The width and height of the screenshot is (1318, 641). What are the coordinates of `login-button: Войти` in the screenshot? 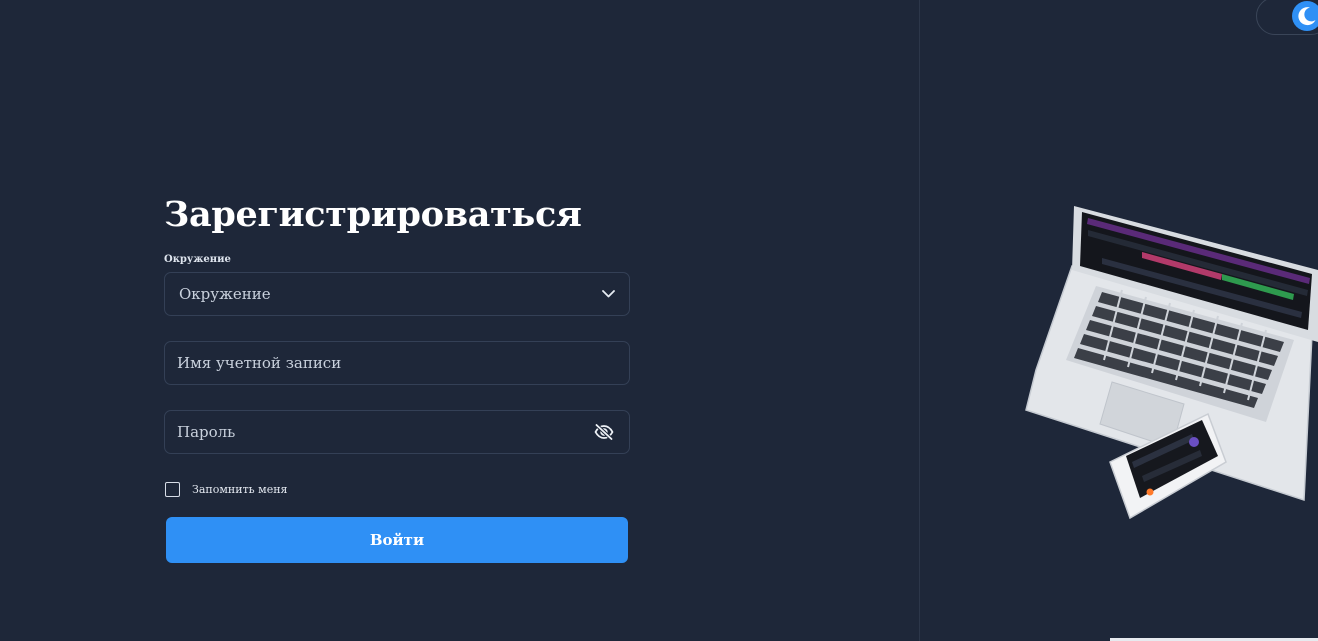 It's located at (397, 540).